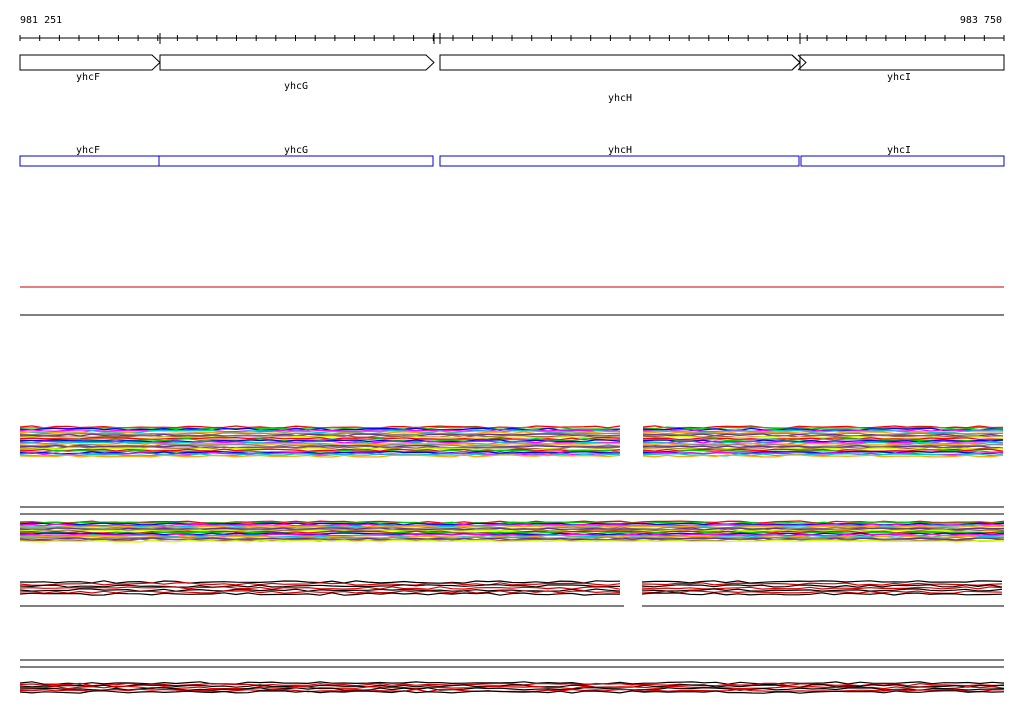 Image resolution: width=1024 pixels, height=714 pixels. What do you see at coordinates (902, 161) in the screenshot?
I see `annotation-box-yhcI` at bounding box center [902, 161].